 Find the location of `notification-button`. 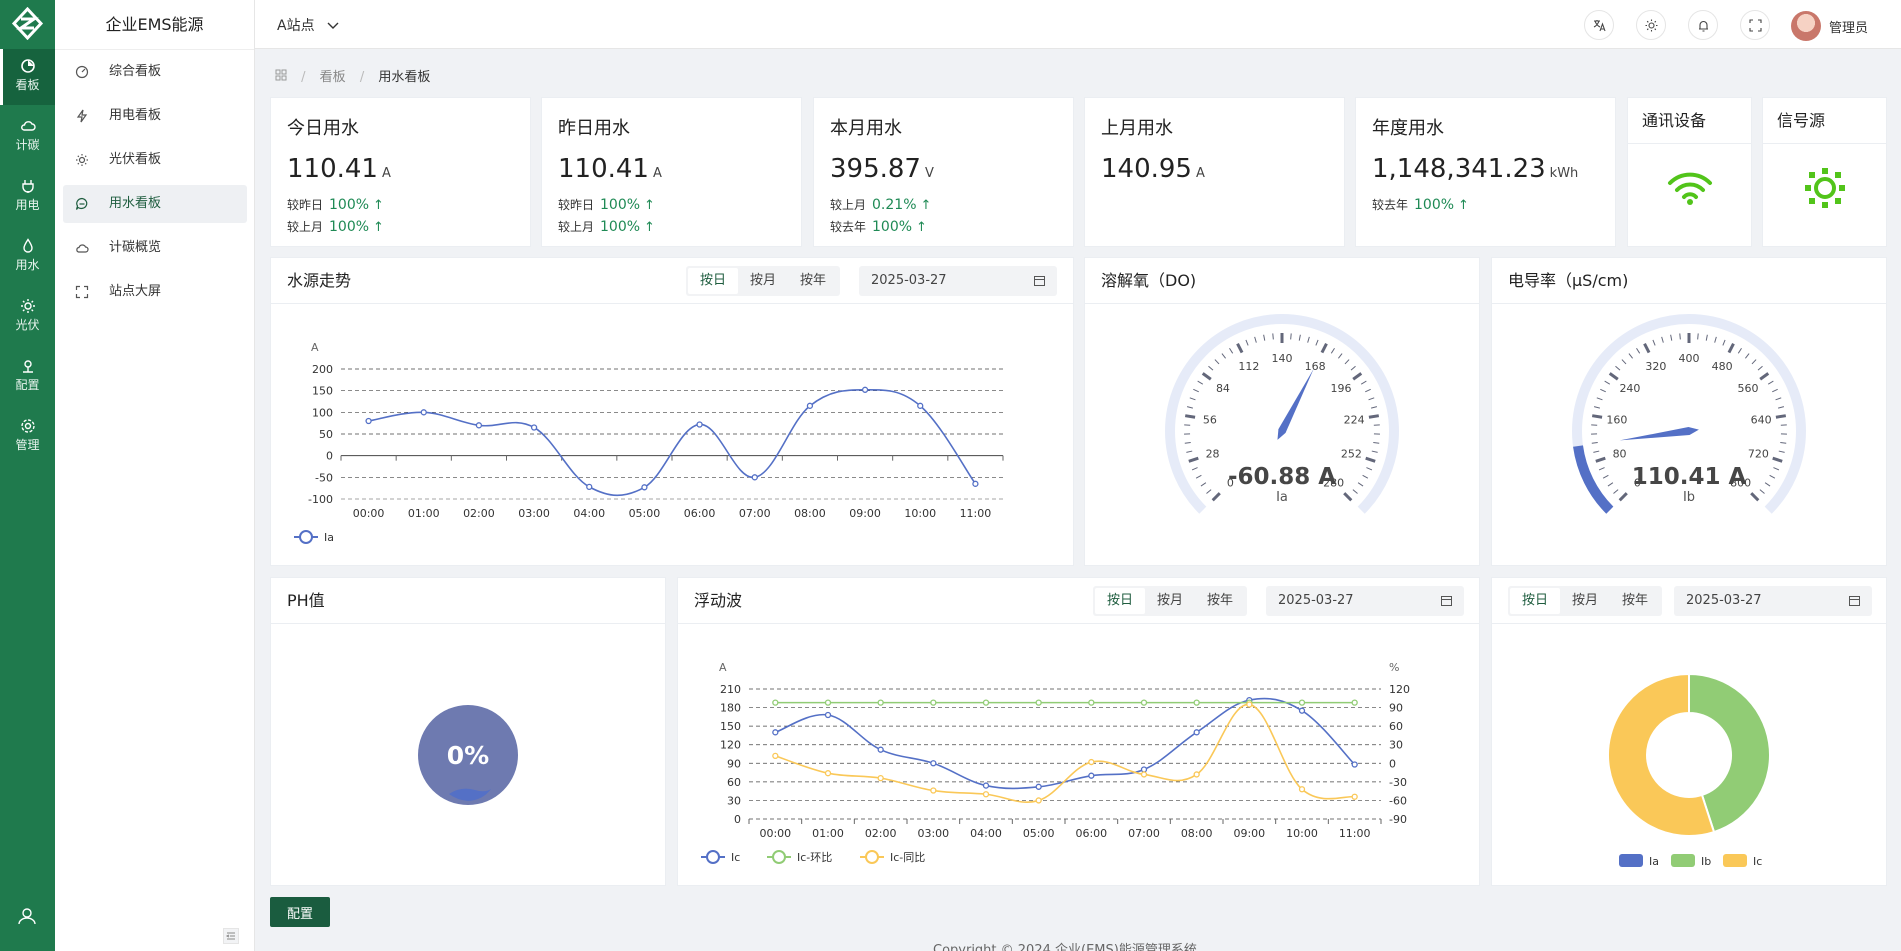

notification-button is located at coordinates (1703, 25).